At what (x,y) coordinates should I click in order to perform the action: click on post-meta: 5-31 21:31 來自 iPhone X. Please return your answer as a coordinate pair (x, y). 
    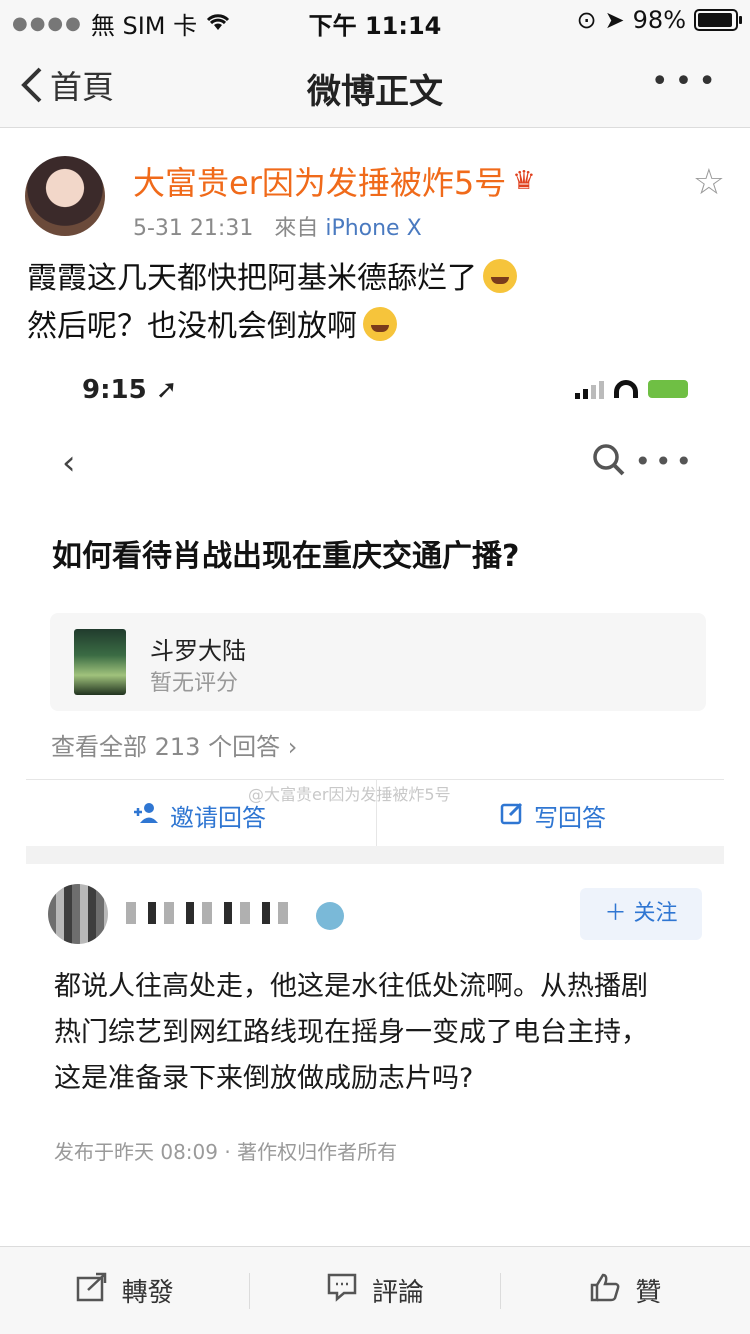
    Looking at the image, I should click on (277, 226).